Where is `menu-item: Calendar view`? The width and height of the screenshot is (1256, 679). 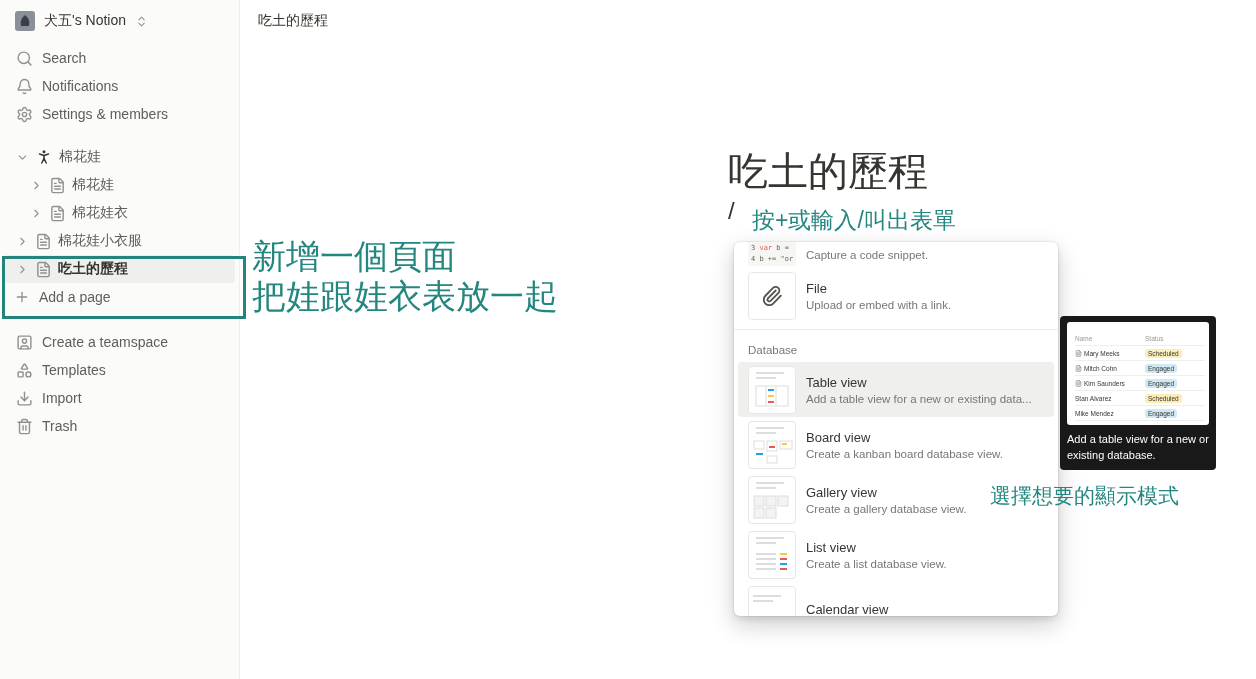 menu-item: Calendar view is located at coordinates (818, 599).